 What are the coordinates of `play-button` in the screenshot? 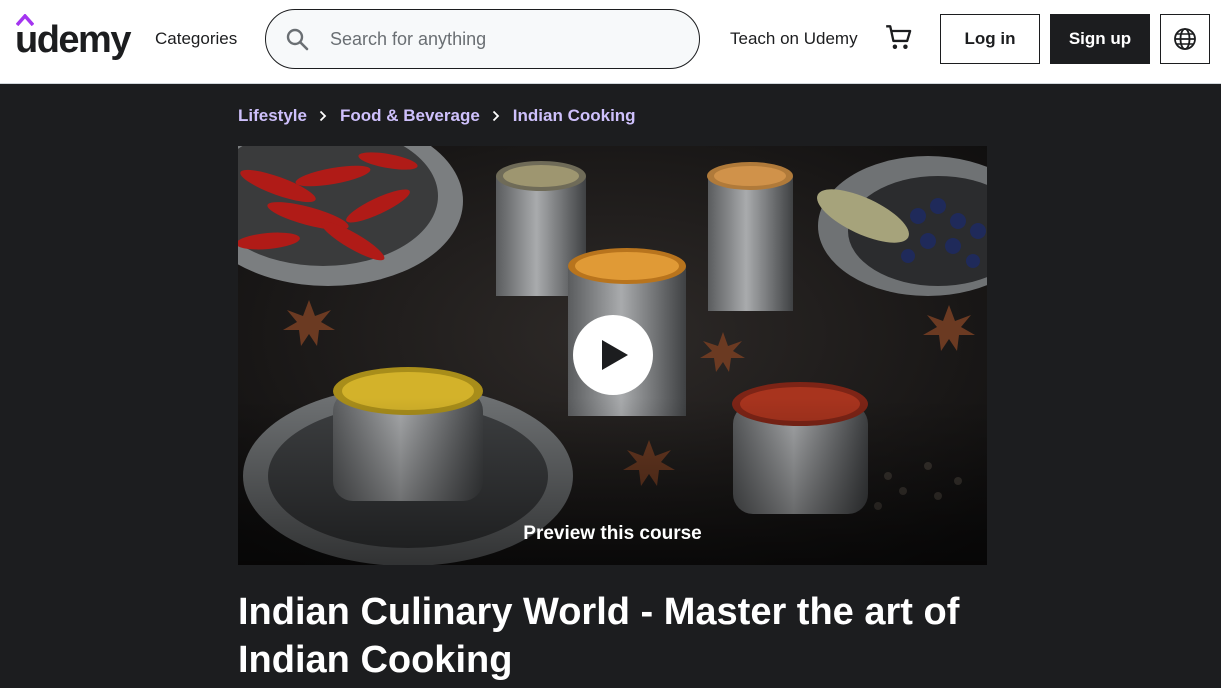 It's located at (613, 355).